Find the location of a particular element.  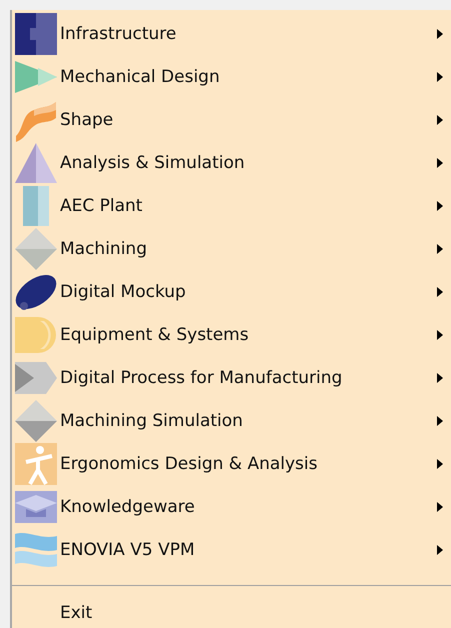

menu-item-label: Digital Mockup is located at coordinates (123, 292).